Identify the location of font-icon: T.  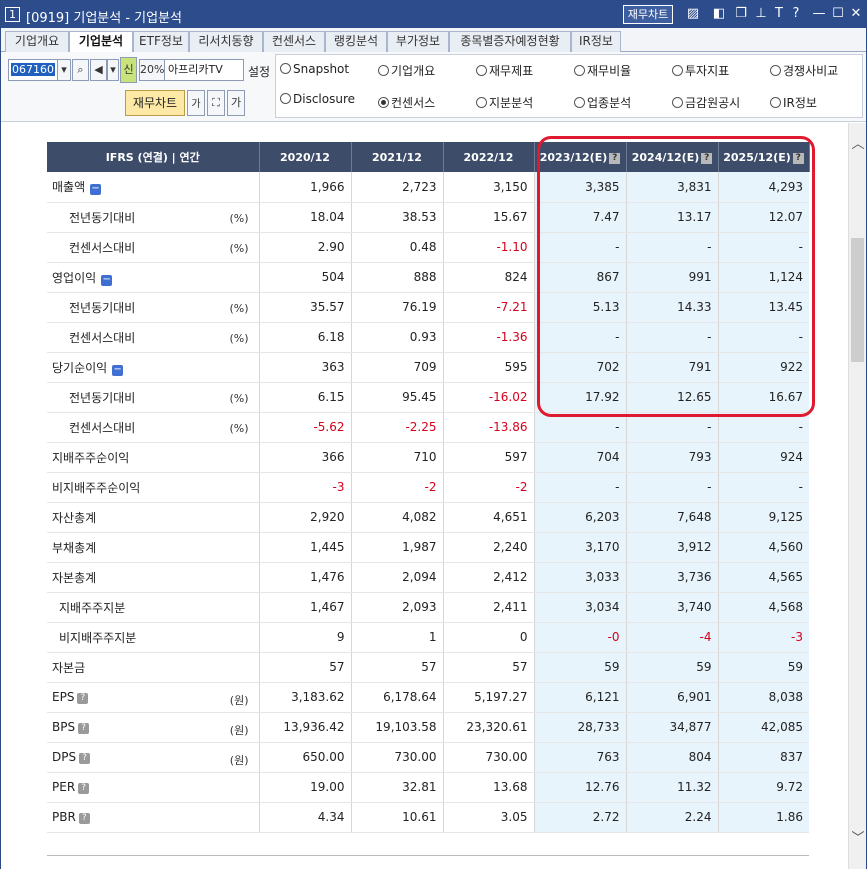
(779, 14).